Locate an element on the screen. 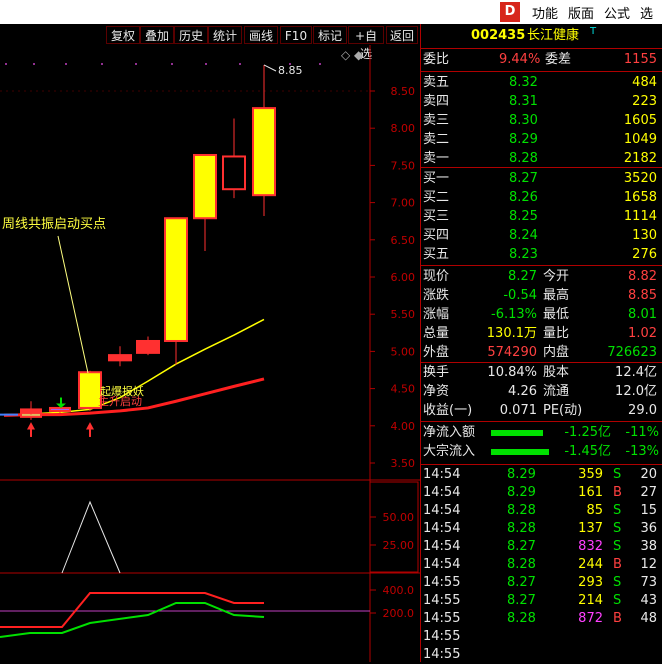  stat-label: 最高 is located at coordinates (556, 295).